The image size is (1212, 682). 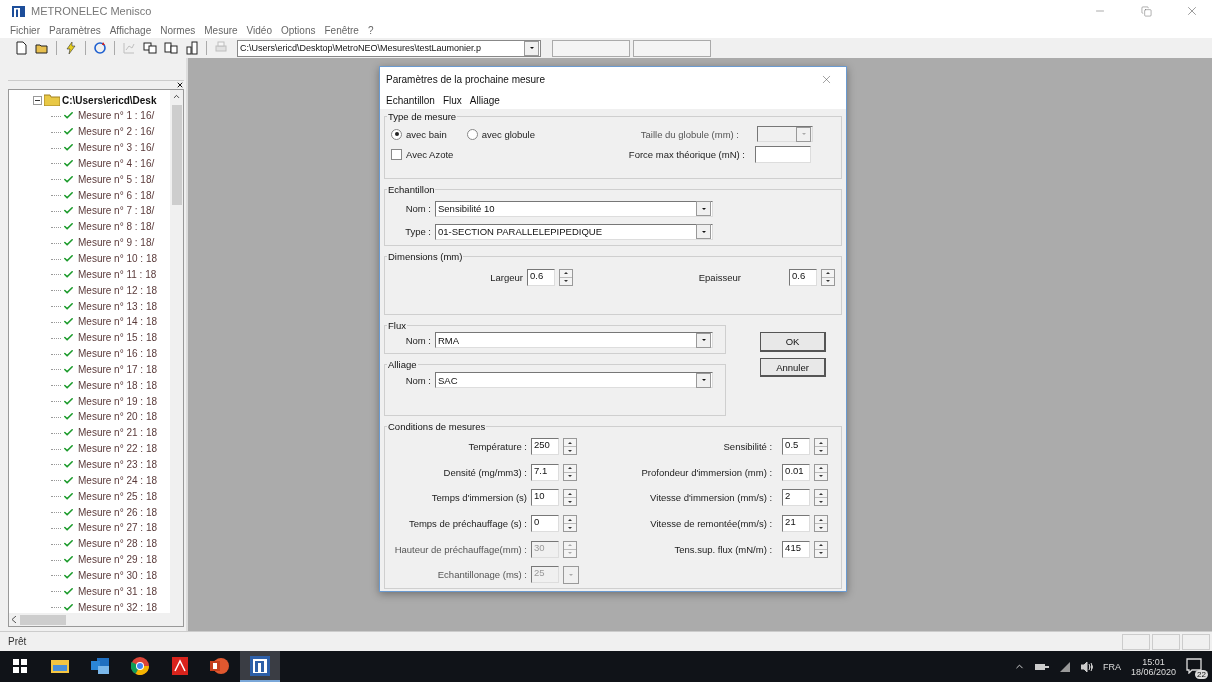 I want to click on spin-field: 21, so click(x=796, y=524).